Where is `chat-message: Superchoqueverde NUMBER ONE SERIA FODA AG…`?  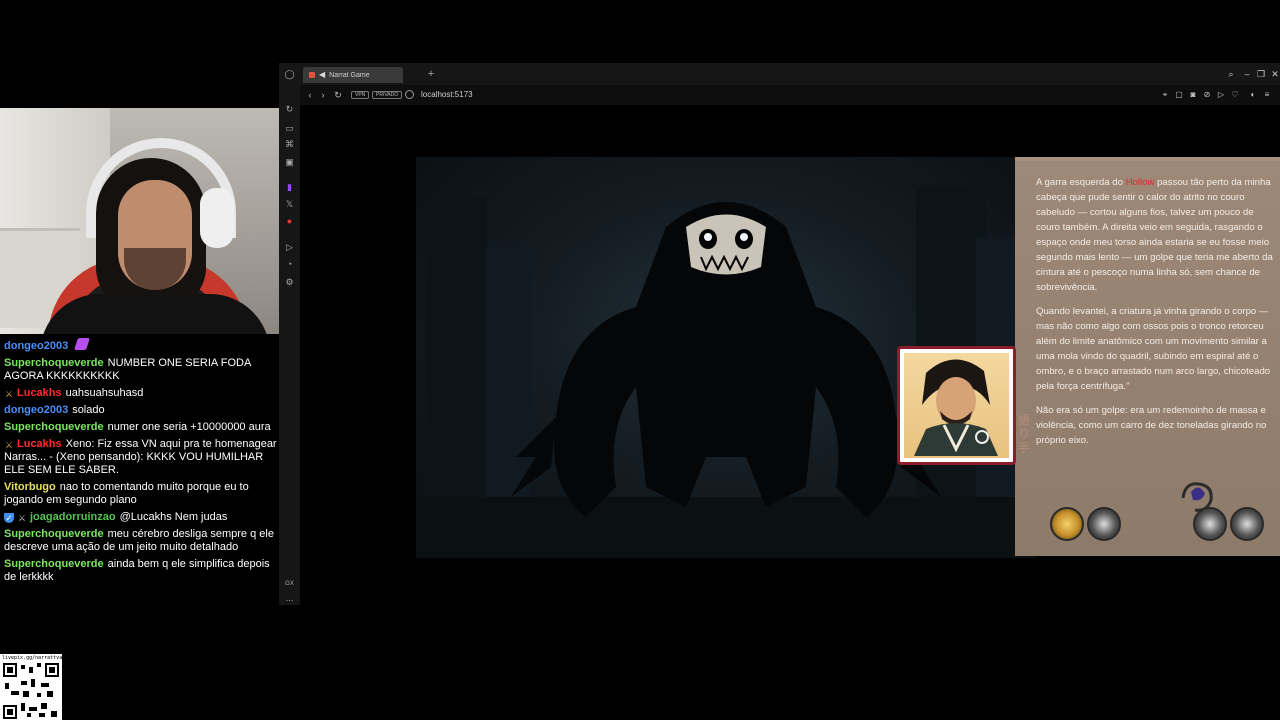 chat-message: Superchoqueverde NUMBER ONE SERIA FODA AG… is located at coordinates (141, 370).